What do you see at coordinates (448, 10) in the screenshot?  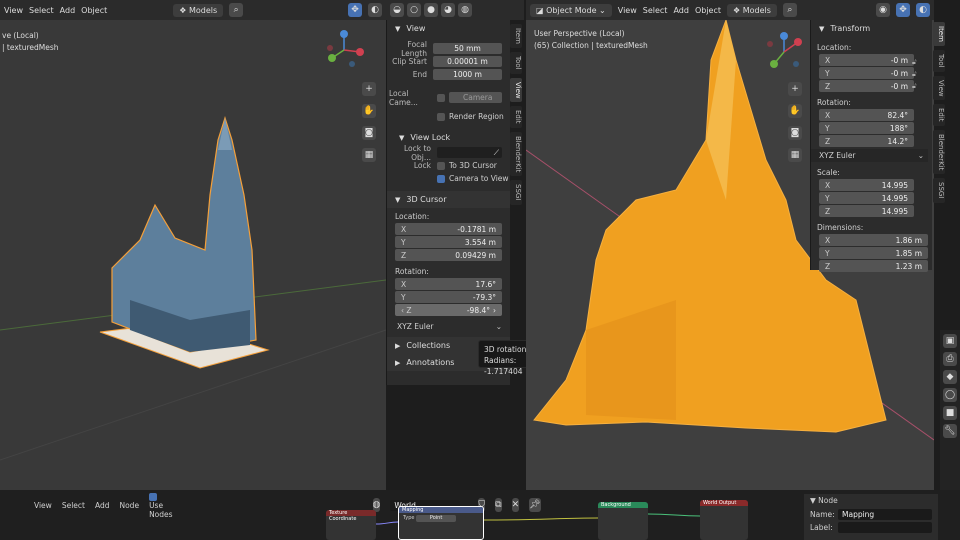 I see `shading-material-icon: ◕` at bounding box center [448, 10].